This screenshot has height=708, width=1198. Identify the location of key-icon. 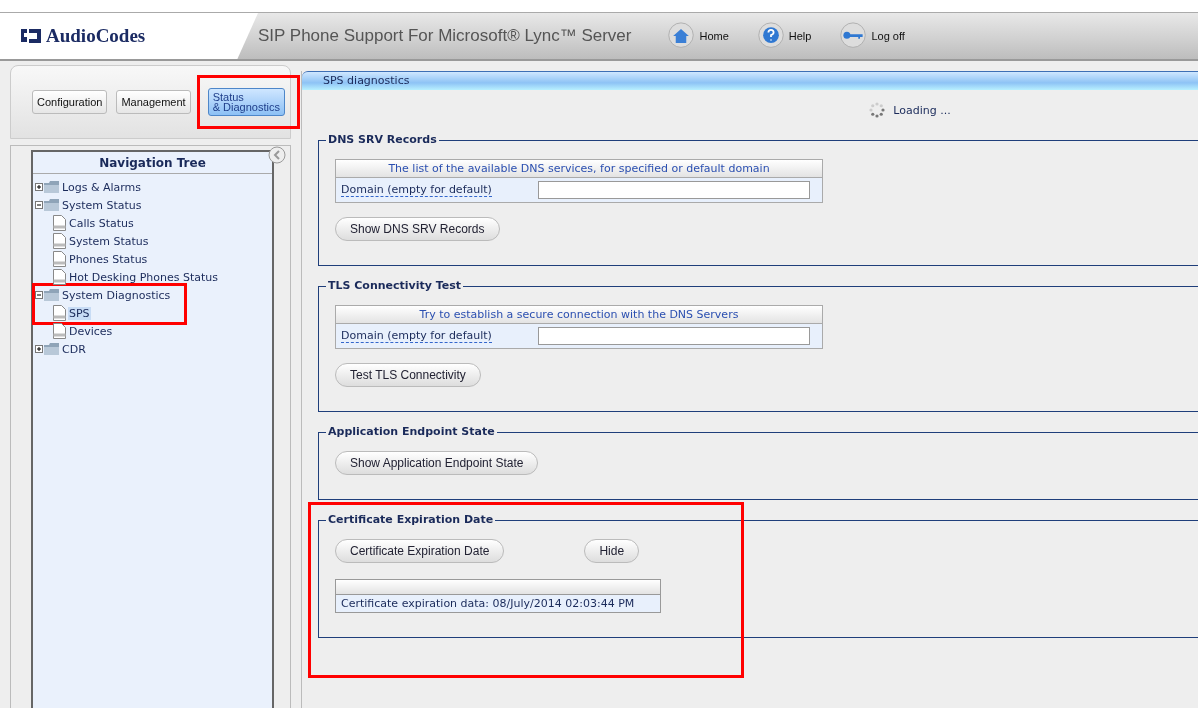
(853, 36).